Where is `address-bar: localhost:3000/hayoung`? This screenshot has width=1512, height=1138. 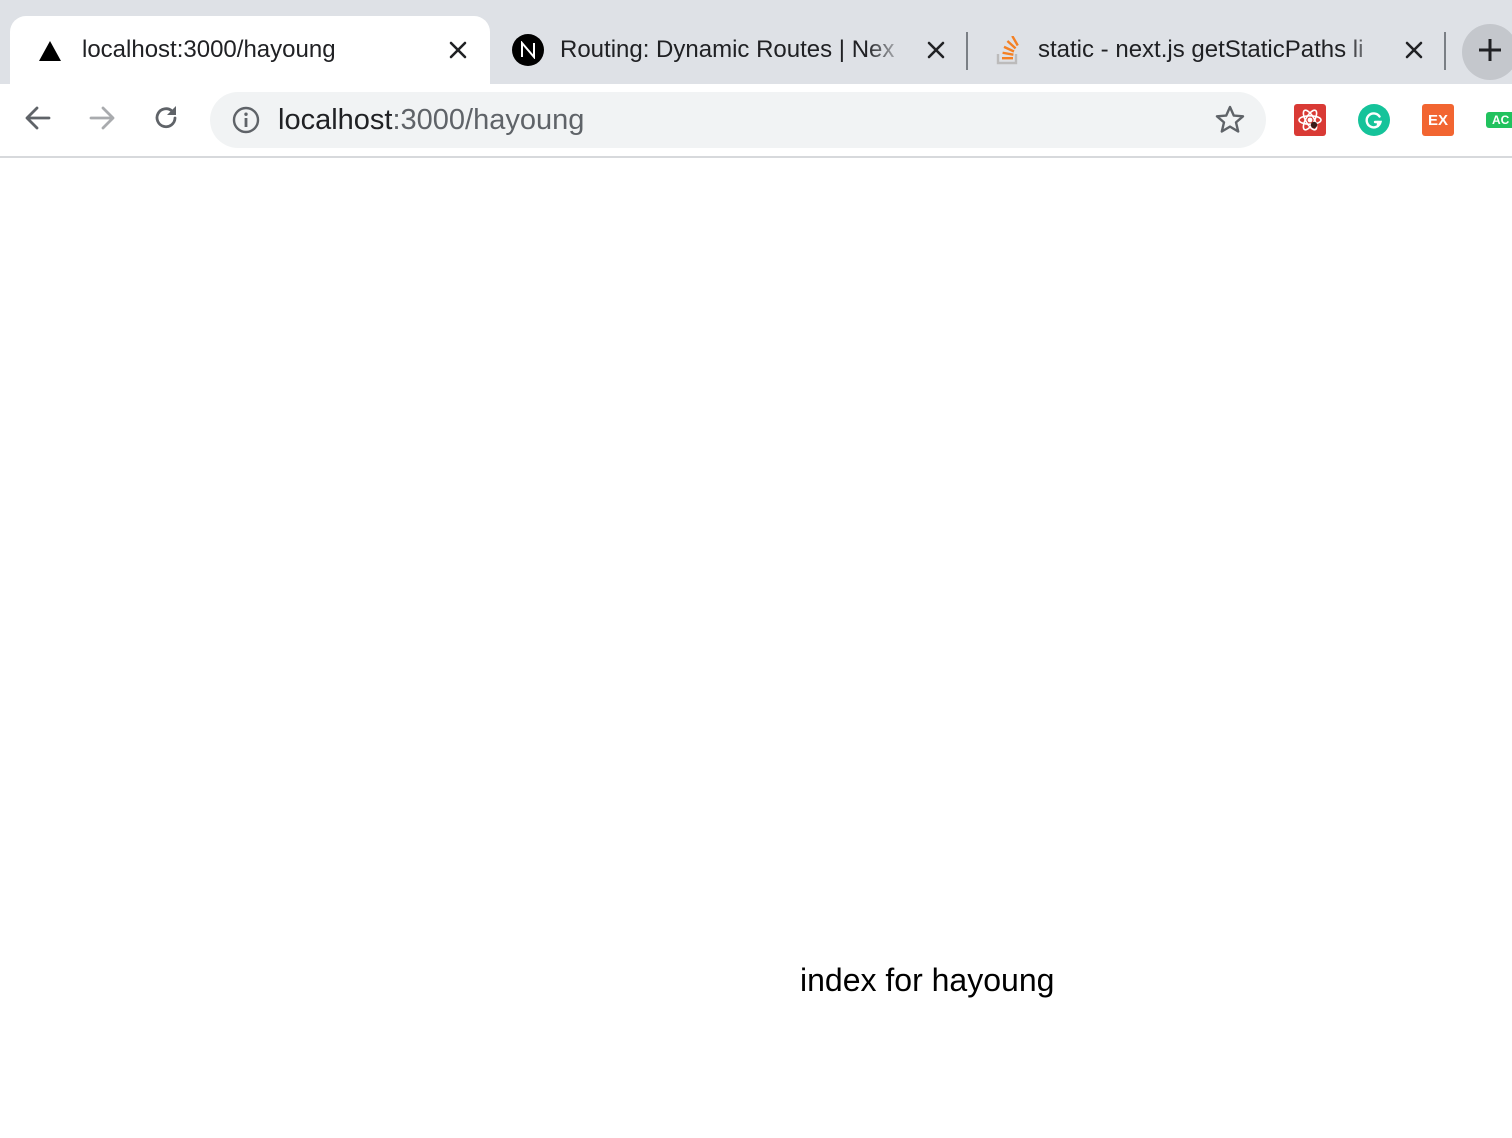
address-bar: localhost:3000/hayoung is located at coordinates (738, 120).